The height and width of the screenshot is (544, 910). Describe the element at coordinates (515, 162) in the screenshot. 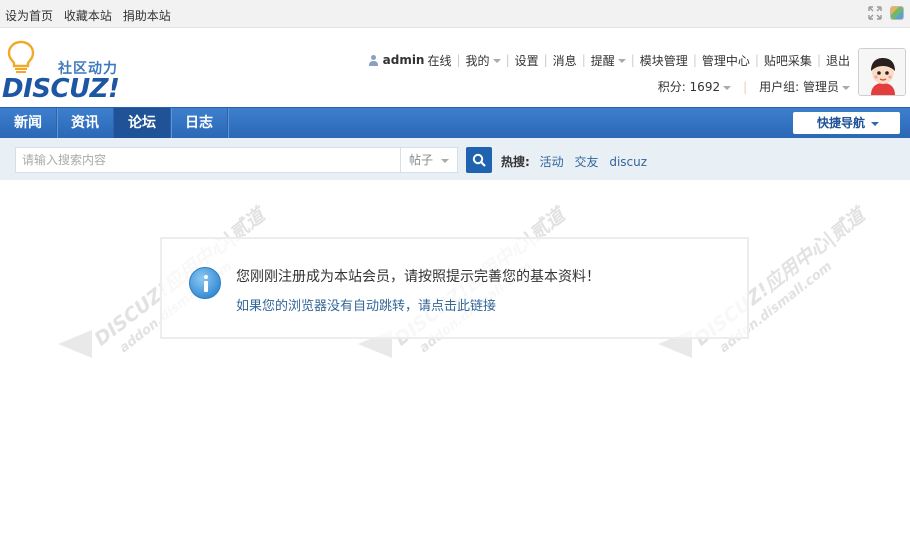

I see `hot-search-label: 热搜:` at that location.